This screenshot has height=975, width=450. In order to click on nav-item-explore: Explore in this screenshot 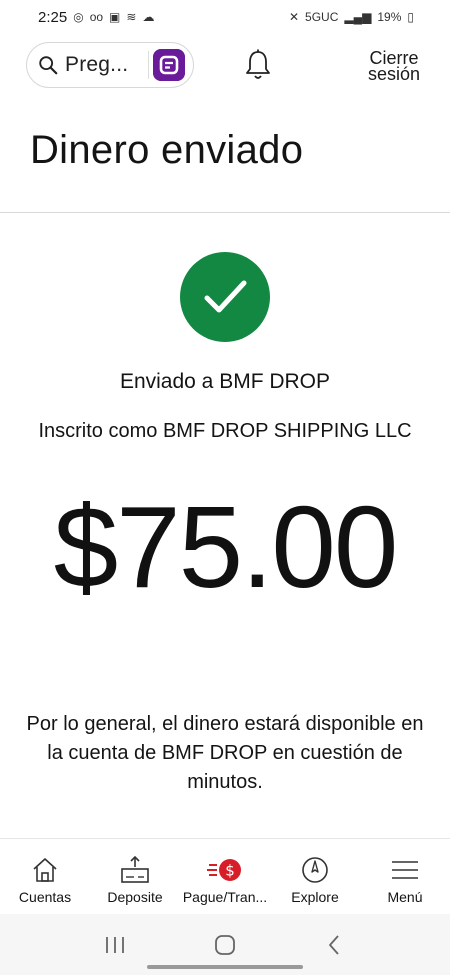, I will do `click(315, 880)`.